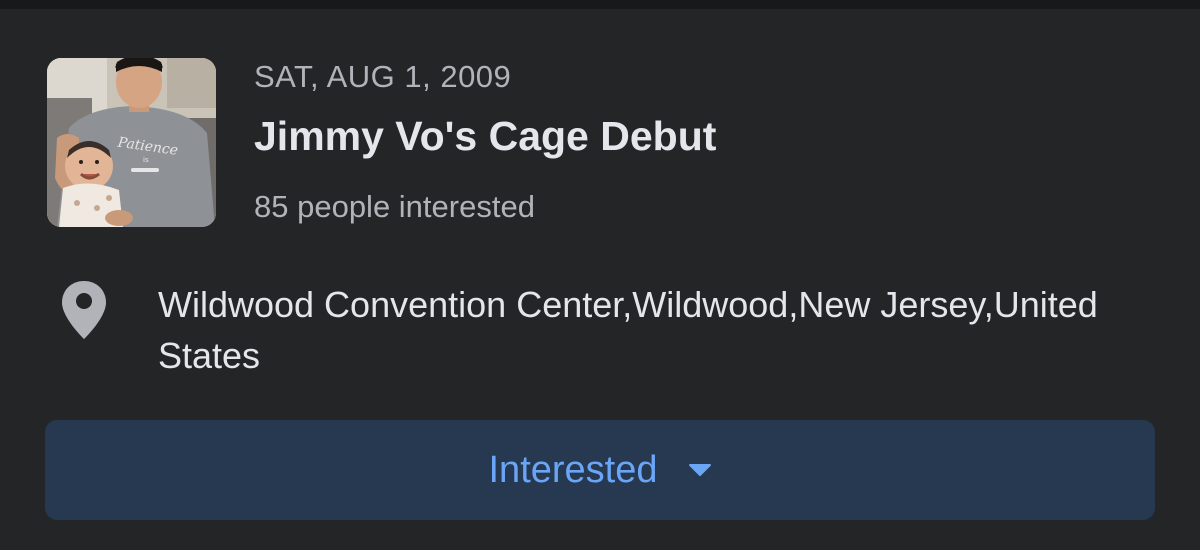  What do you see at coordinates (573, 469) in the screenshot?
I see `interested-button-label: Interested` at bounding box center [573, 469].